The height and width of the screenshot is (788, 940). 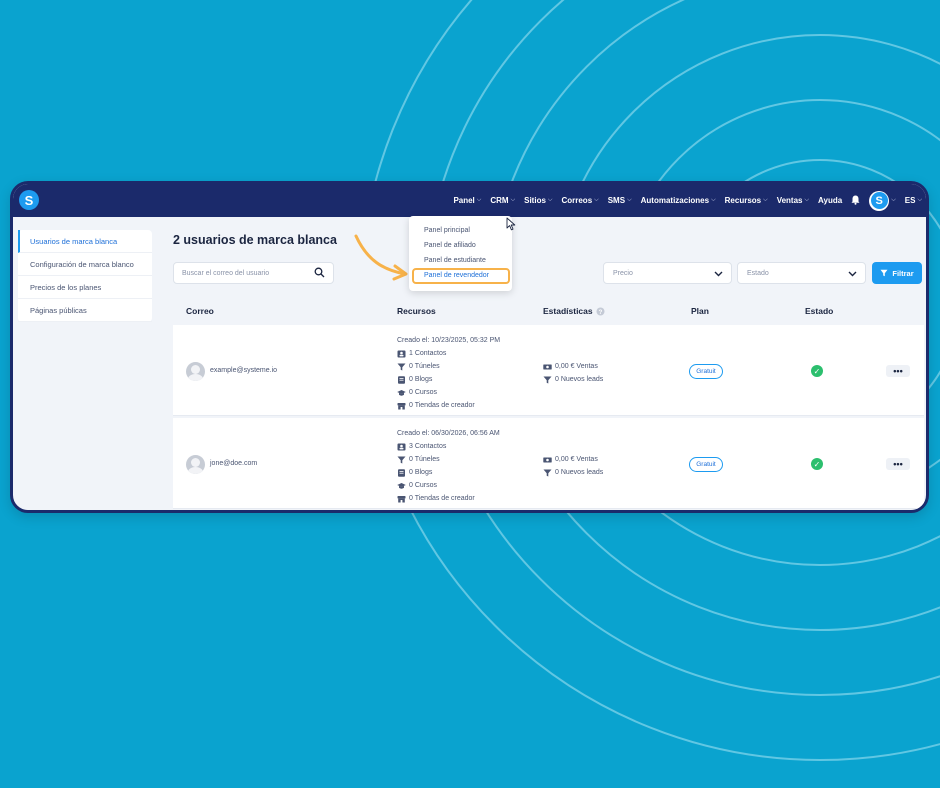 I want to click on mouse-cursor-icon, so click(x=511, y=224).